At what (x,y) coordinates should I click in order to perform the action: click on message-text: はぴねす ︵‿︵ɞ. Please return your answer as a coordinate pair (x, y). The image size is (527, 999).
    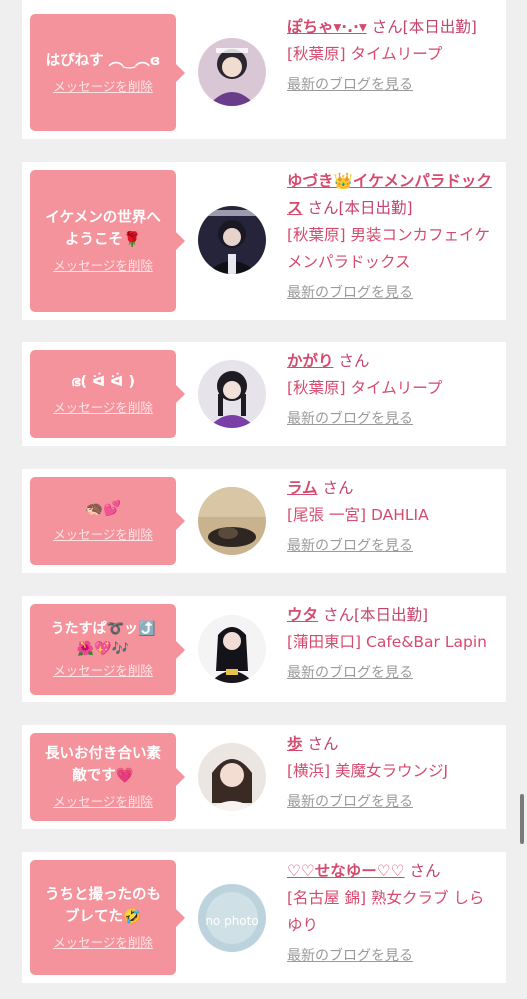
    Looking at the image, I should click on (103, 60).